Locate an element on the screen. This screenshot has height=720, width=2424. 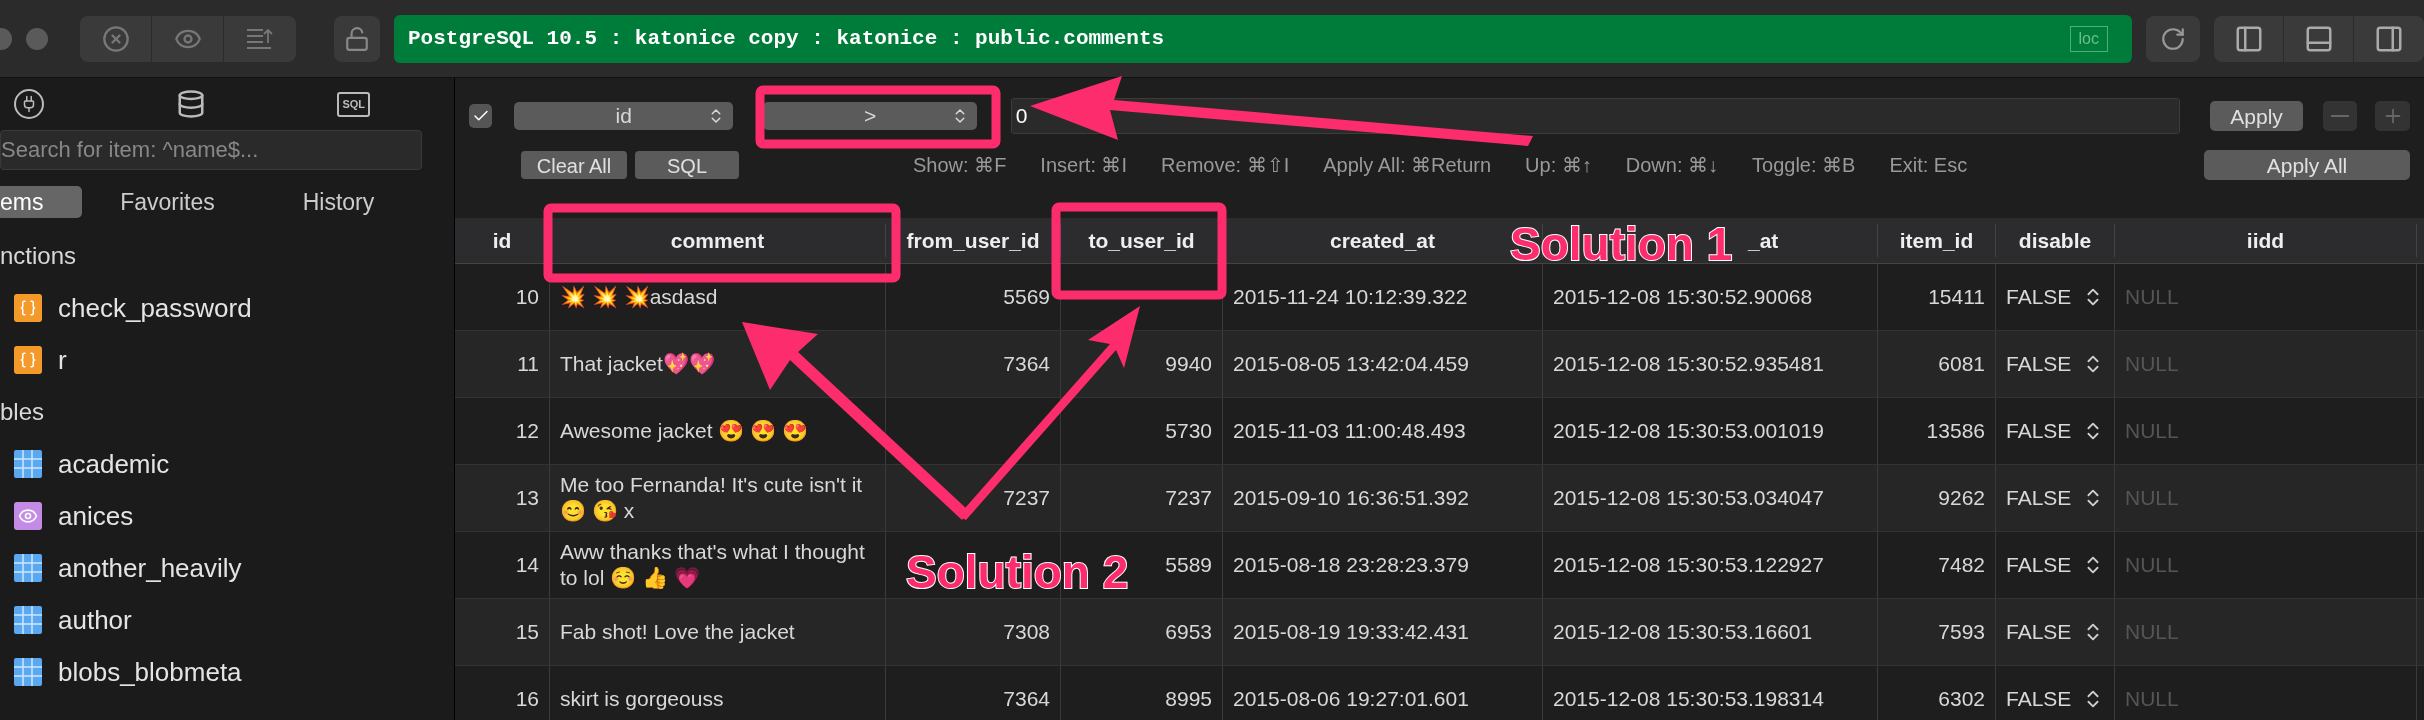
apply-all-button: Apply All is located at coordinates (2307, 165).